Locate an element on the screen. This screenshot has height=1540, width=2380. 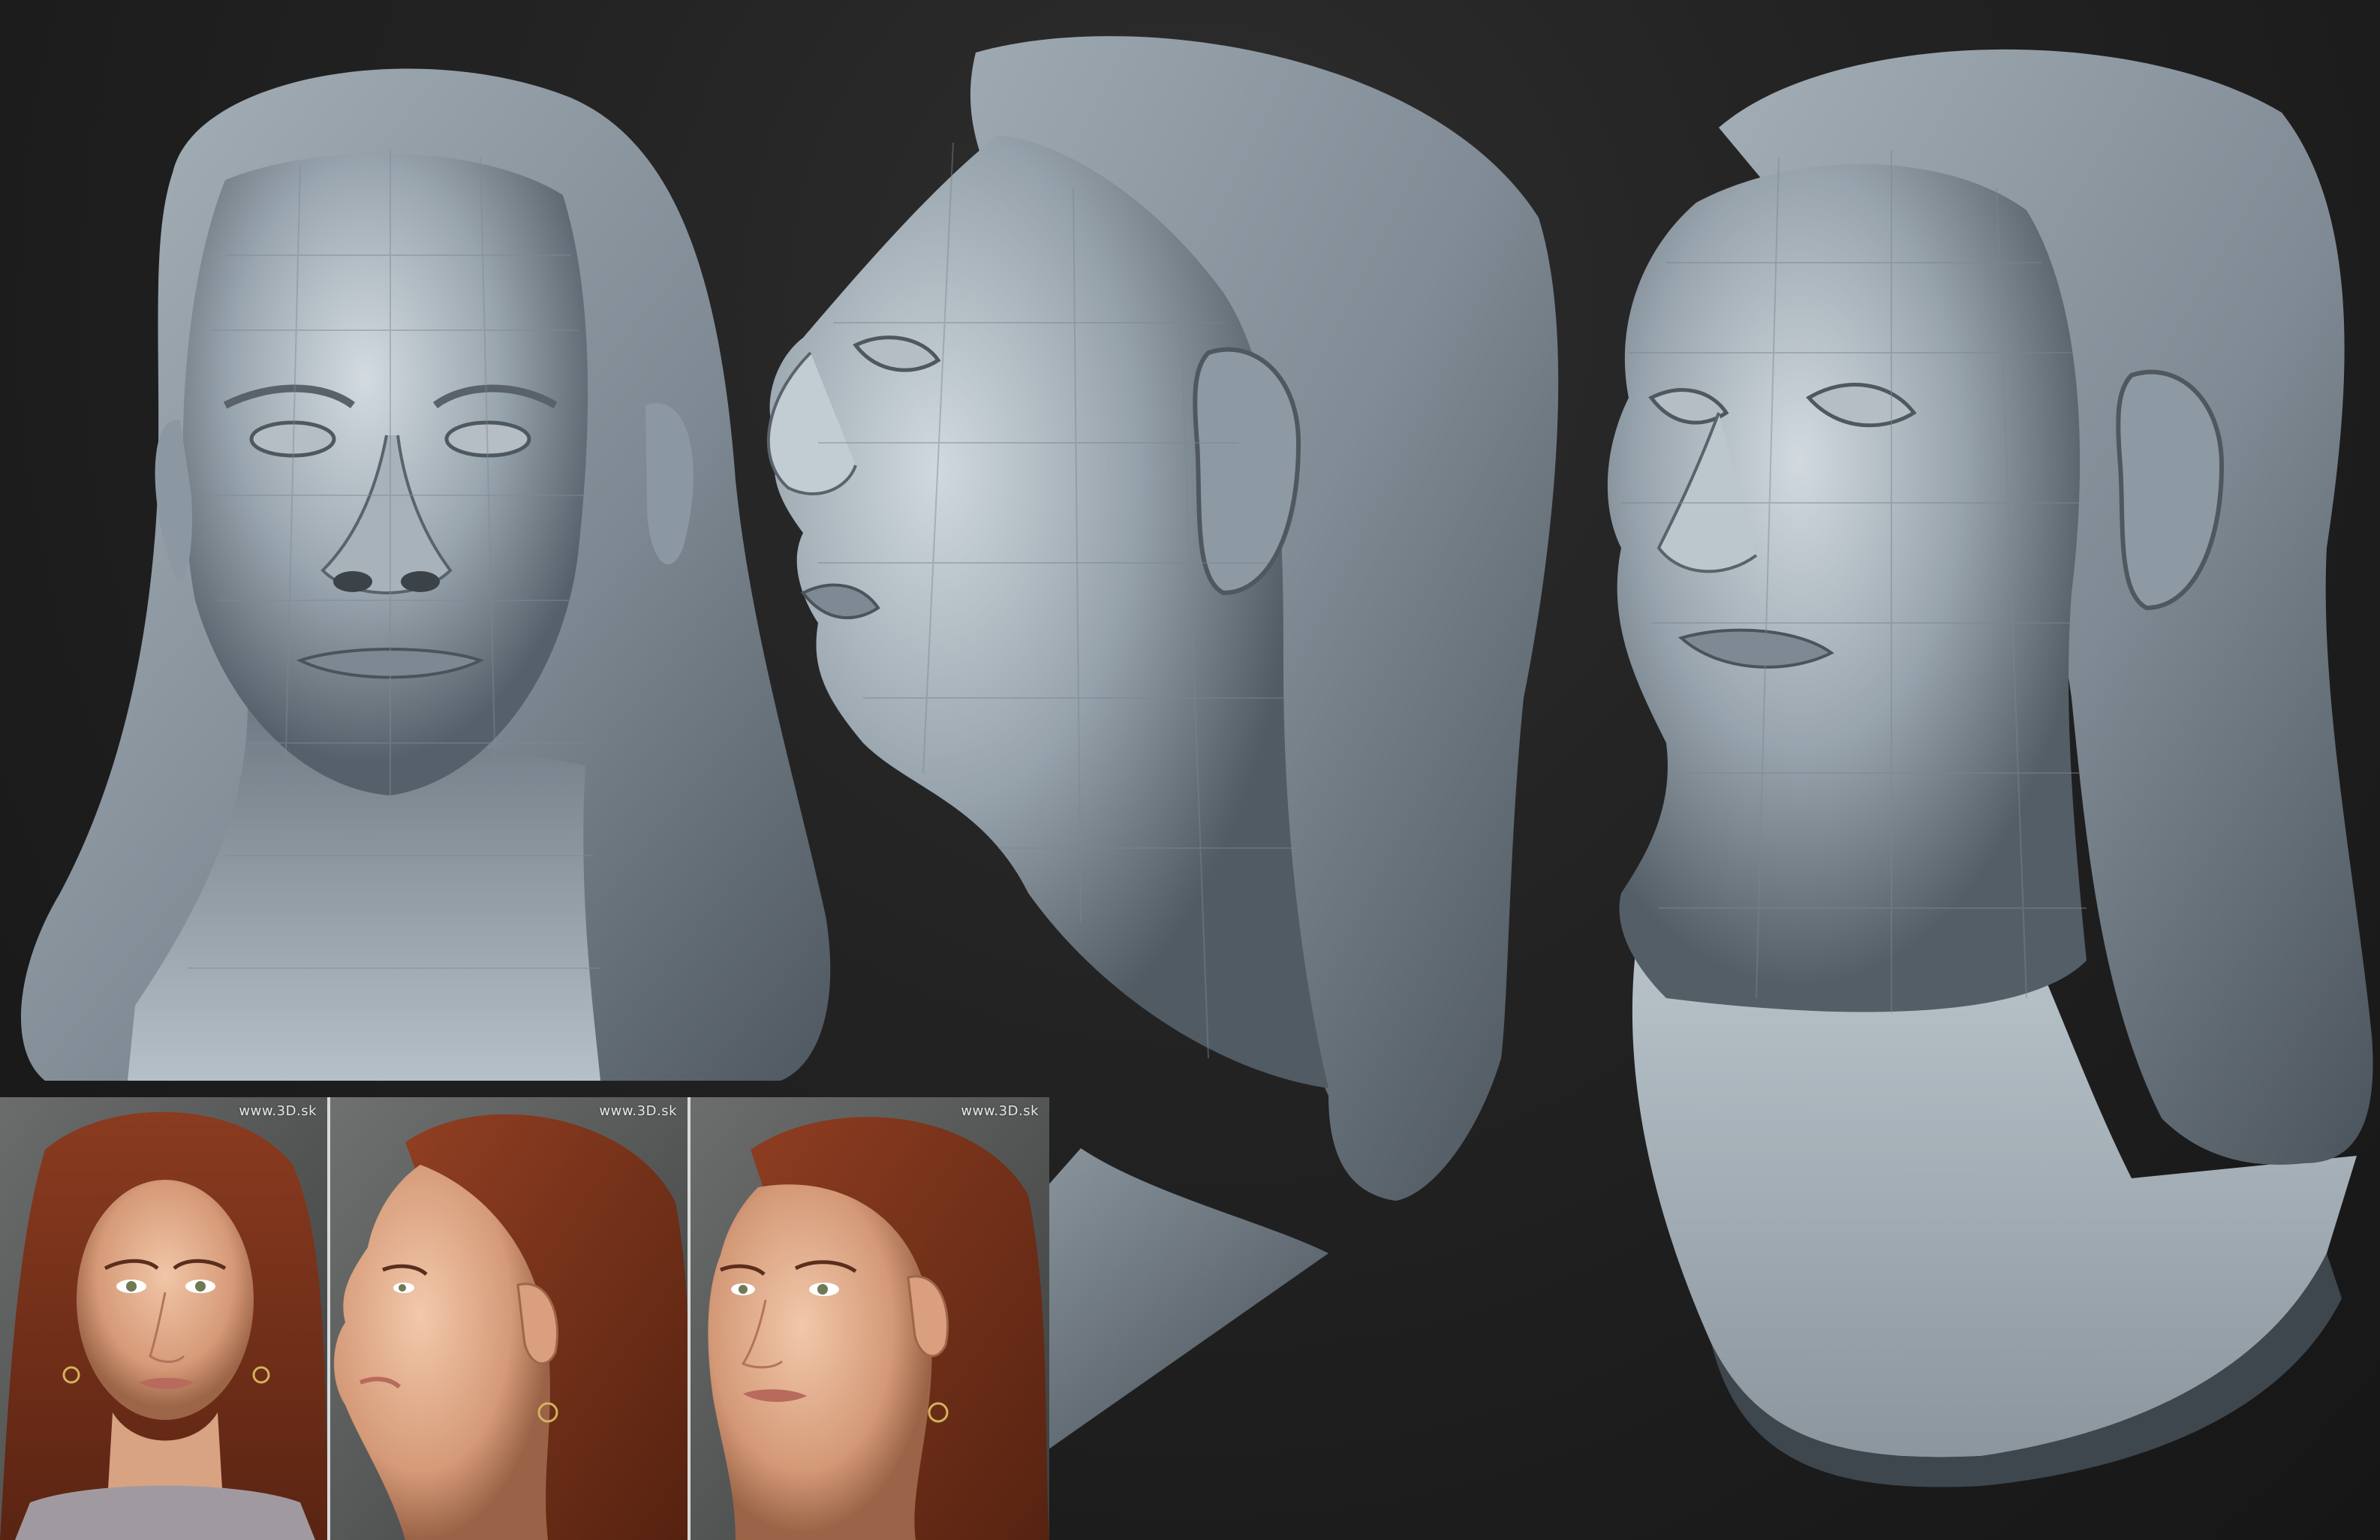
reference-photo-strip: www.3D.sk www.3D.sk www.3D.sk is located at coordinates (524, 1318).